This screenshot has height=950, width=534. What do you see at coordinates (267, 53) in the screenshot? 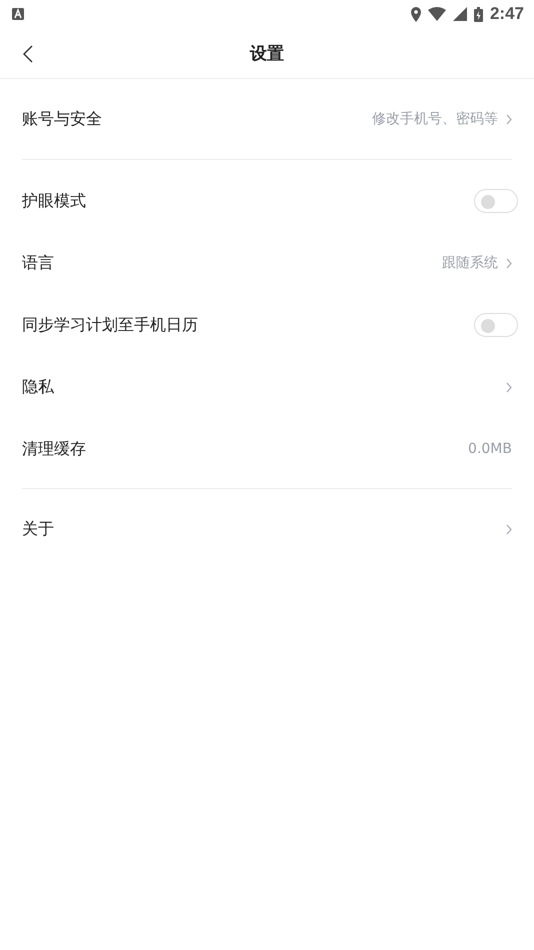
I see `page-title: 设置` at bounding box center [267, 53].